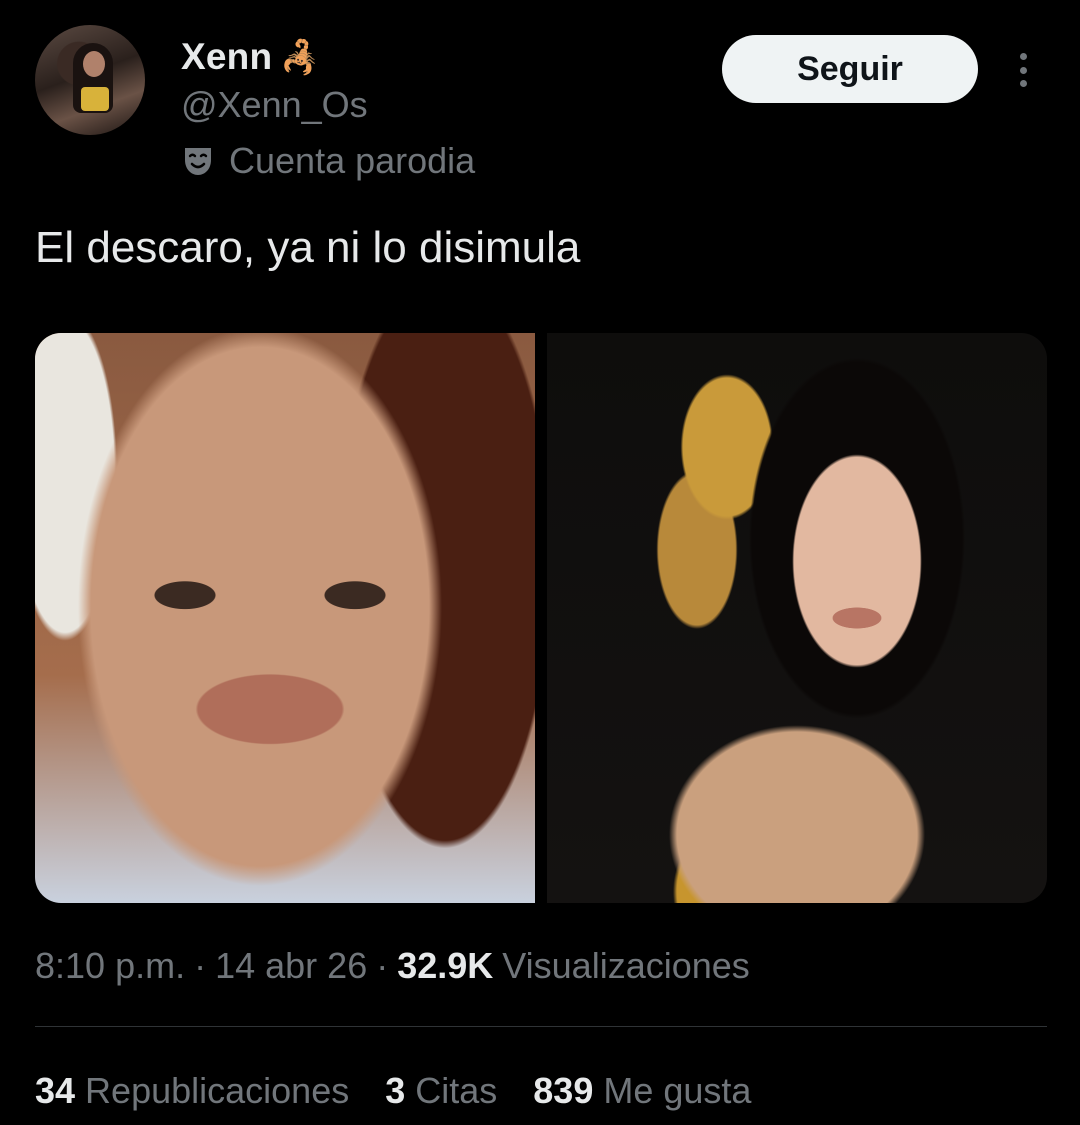 This screenshot has height=1125, width=1080. Describe the element at coordinates (456, 1090) in the screenshot. I see `quotes-label: Citas` at that location.